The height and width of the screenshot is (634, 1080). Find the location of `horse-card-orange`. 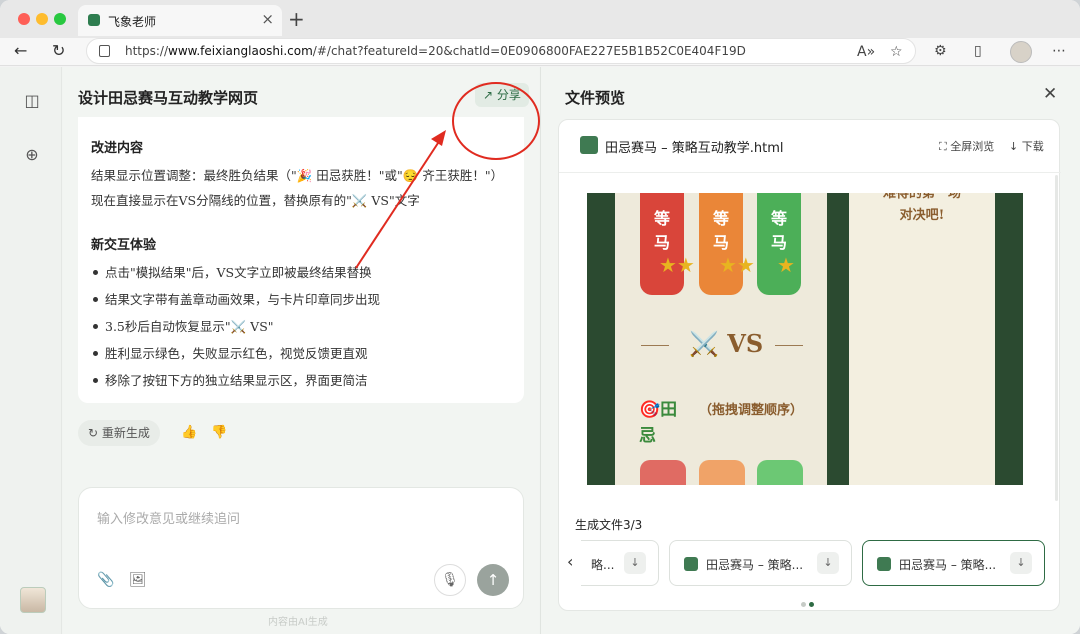

horse-card-orange is located at coordinates (722, 472).